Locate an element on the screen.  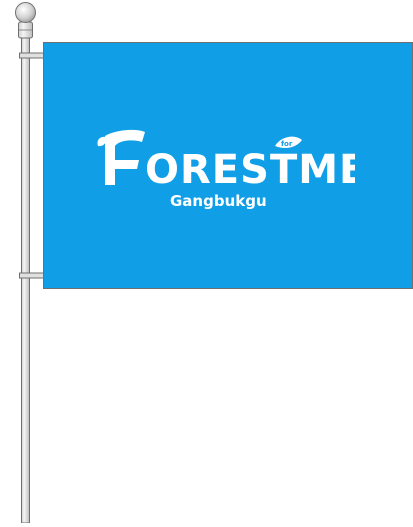
forestme-logo: ORESTME for Gangbukgu is located at coordinates (225, 171).